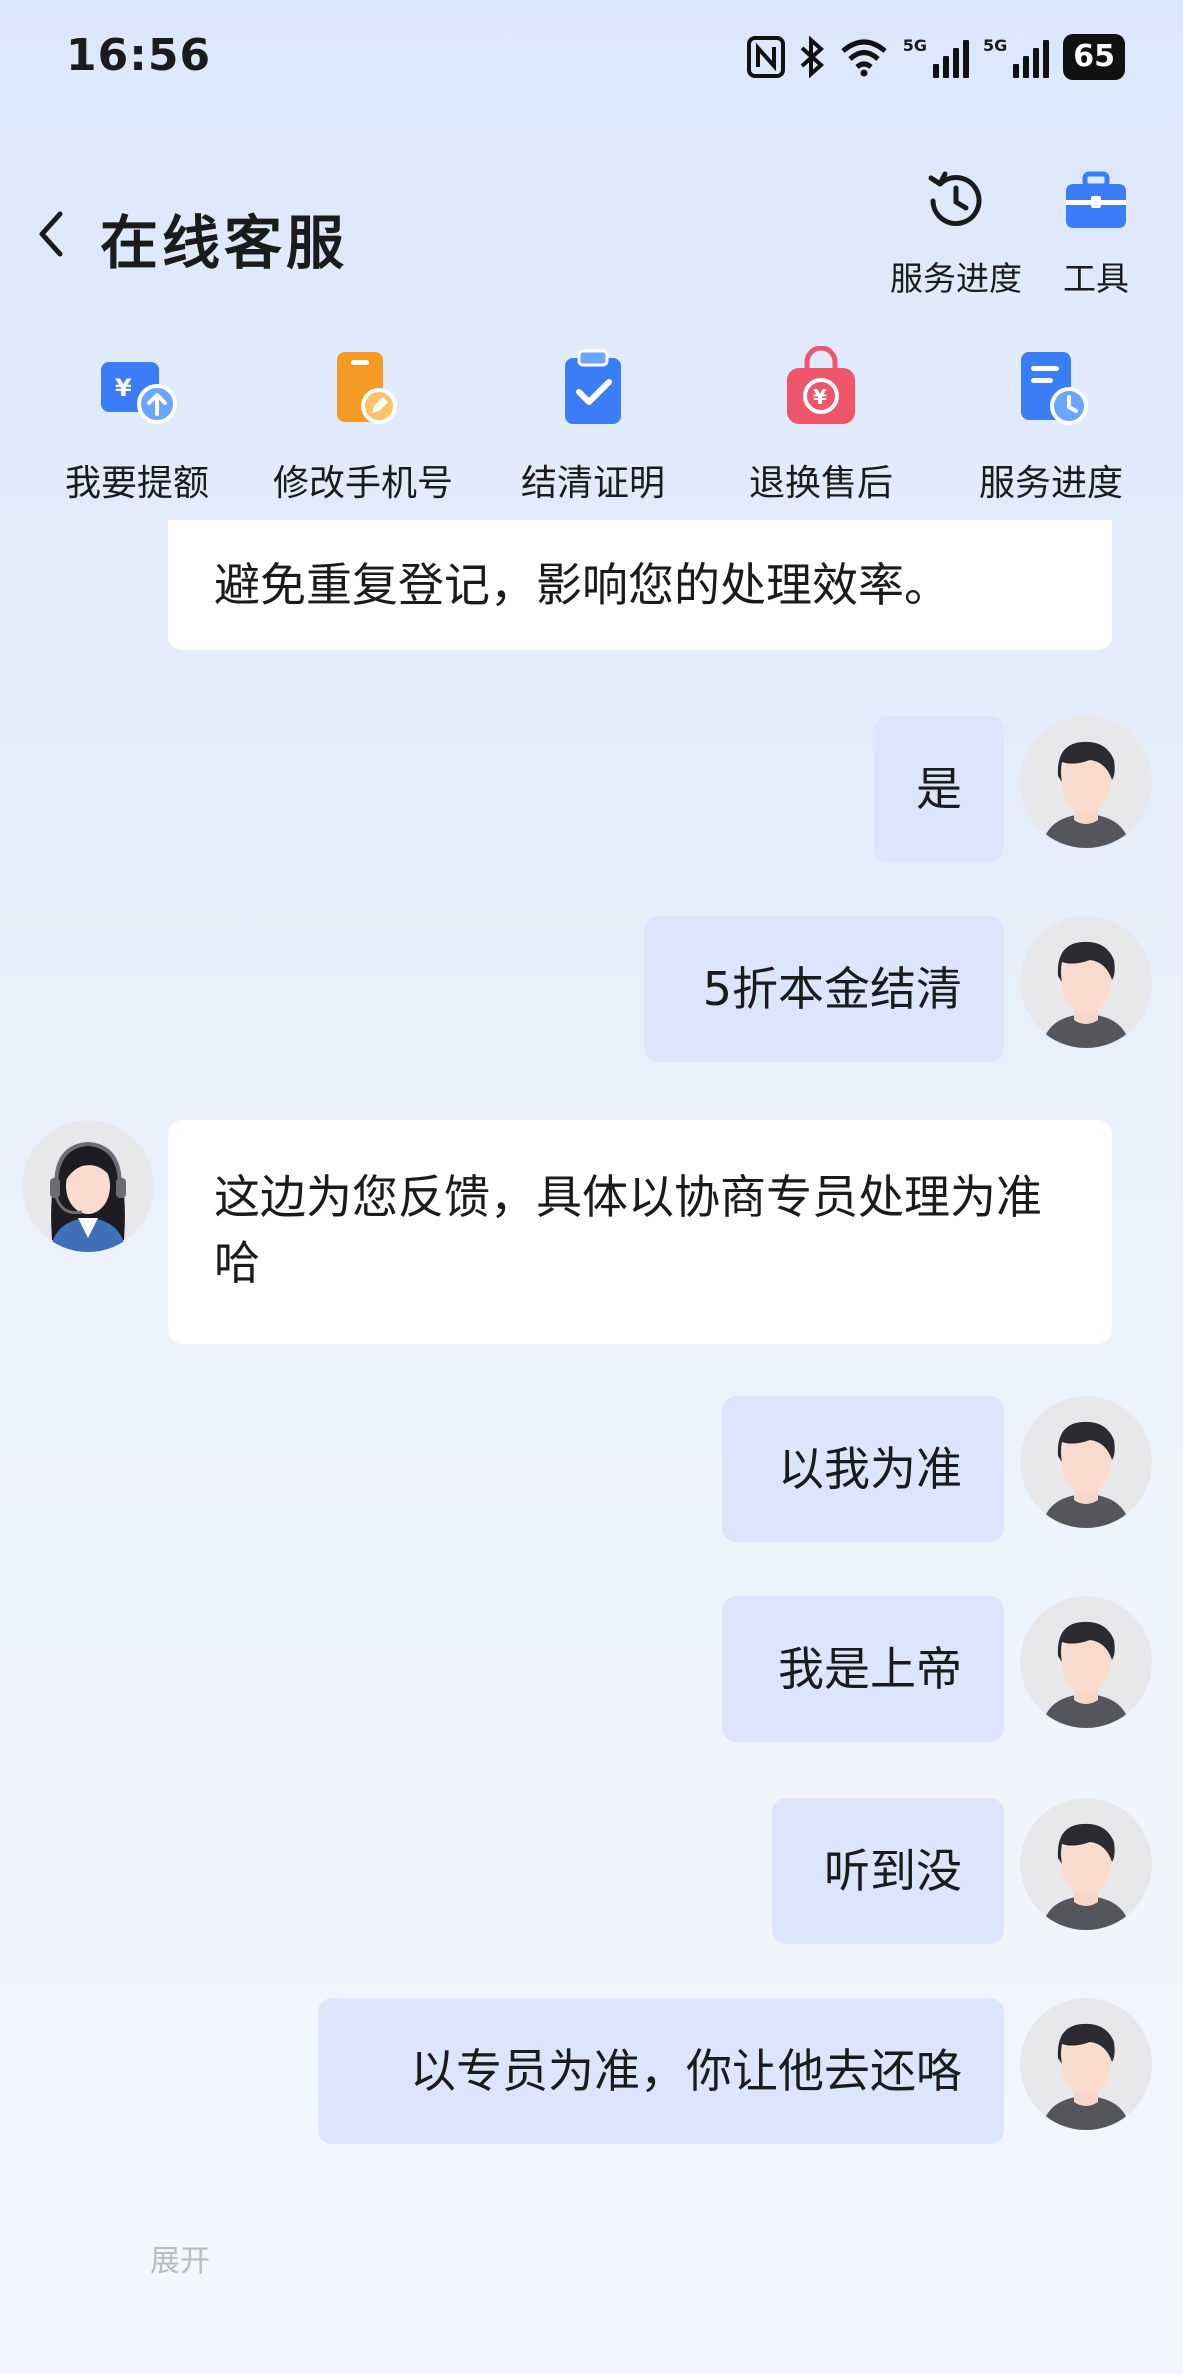 Image resolution: width=1183 pixels, height=2374 pixels. Describe the element at coordinates (686, 2071) in the screenshot. I see `message-text: 以专员为准，你让他去还咯` at that location.